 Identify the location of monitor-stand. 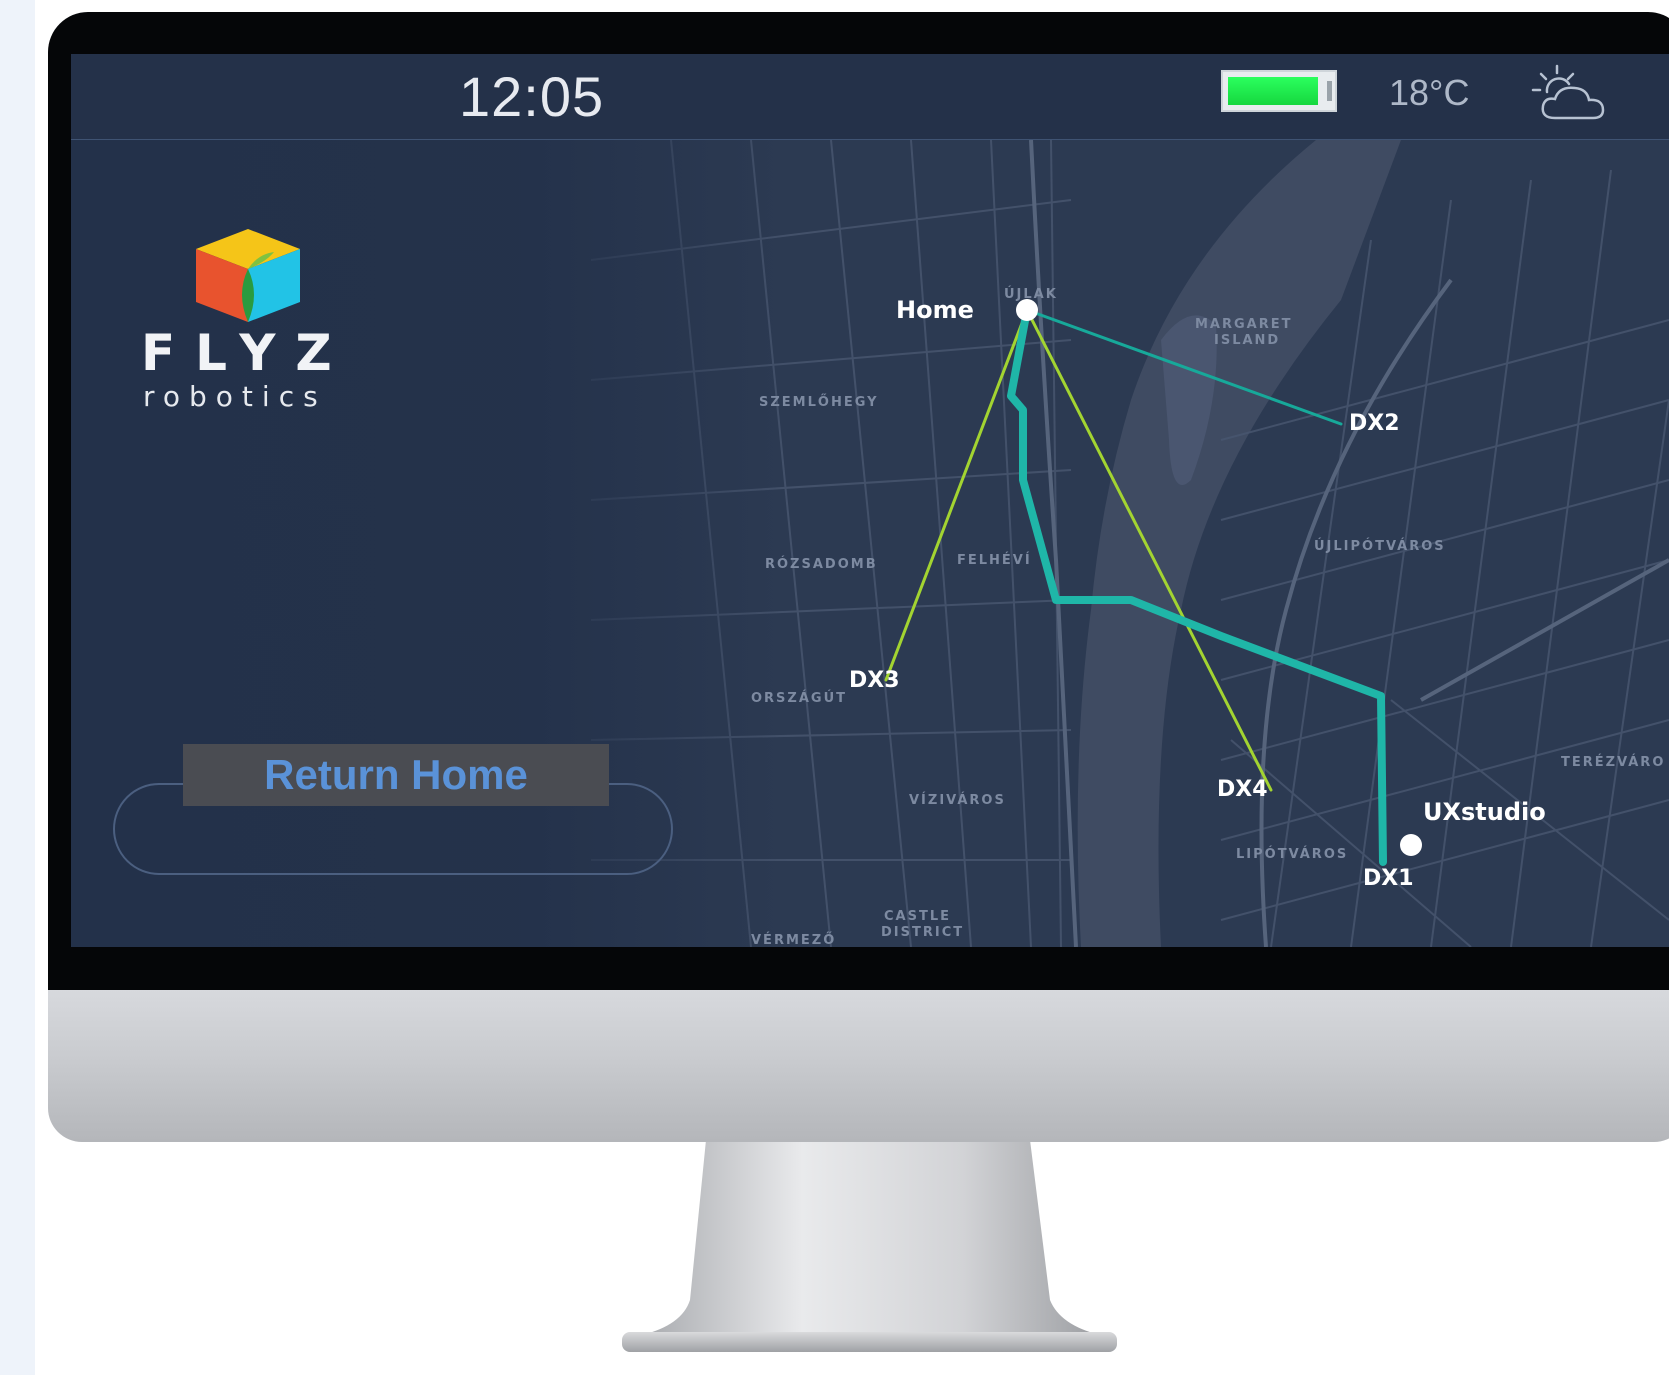
(869, 1246).